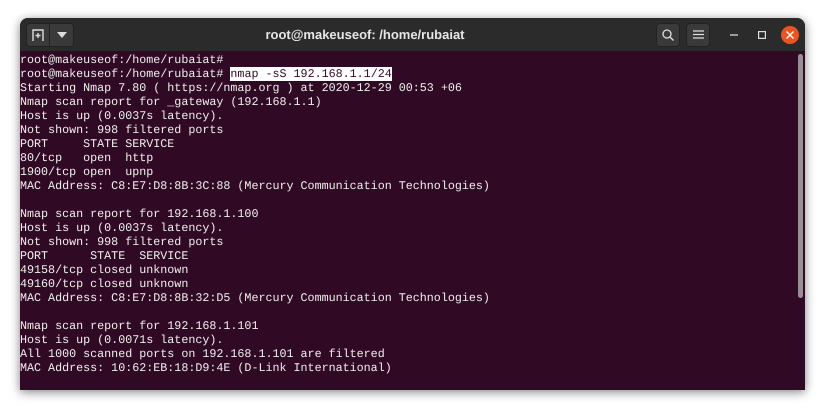 This screenshot has width=825, height=412. What do you see at coordinates (800, 176) in the screenshot?
I see `scrollbar` at bounding box center [800, 176].